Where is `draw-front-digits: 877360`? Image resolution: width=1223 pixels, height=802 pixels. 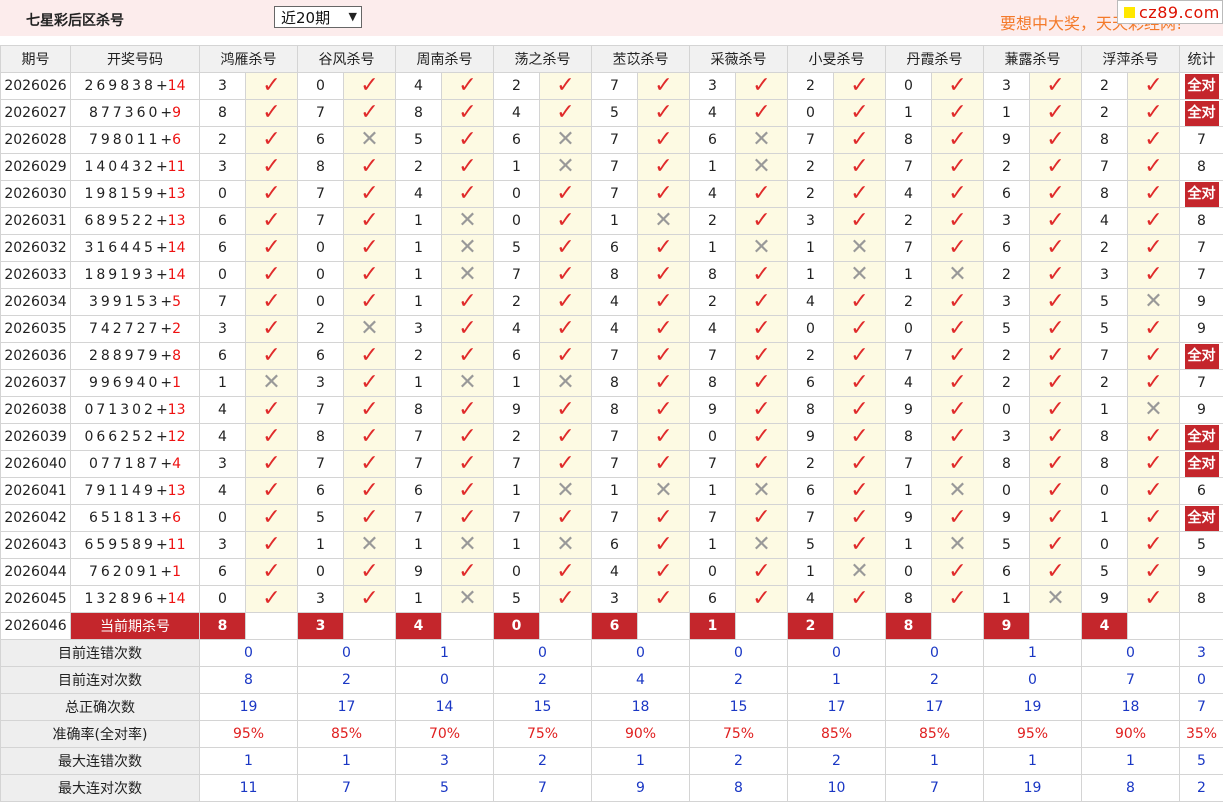
draw-front-digits: 877360 is located at coordinates (124, 113).